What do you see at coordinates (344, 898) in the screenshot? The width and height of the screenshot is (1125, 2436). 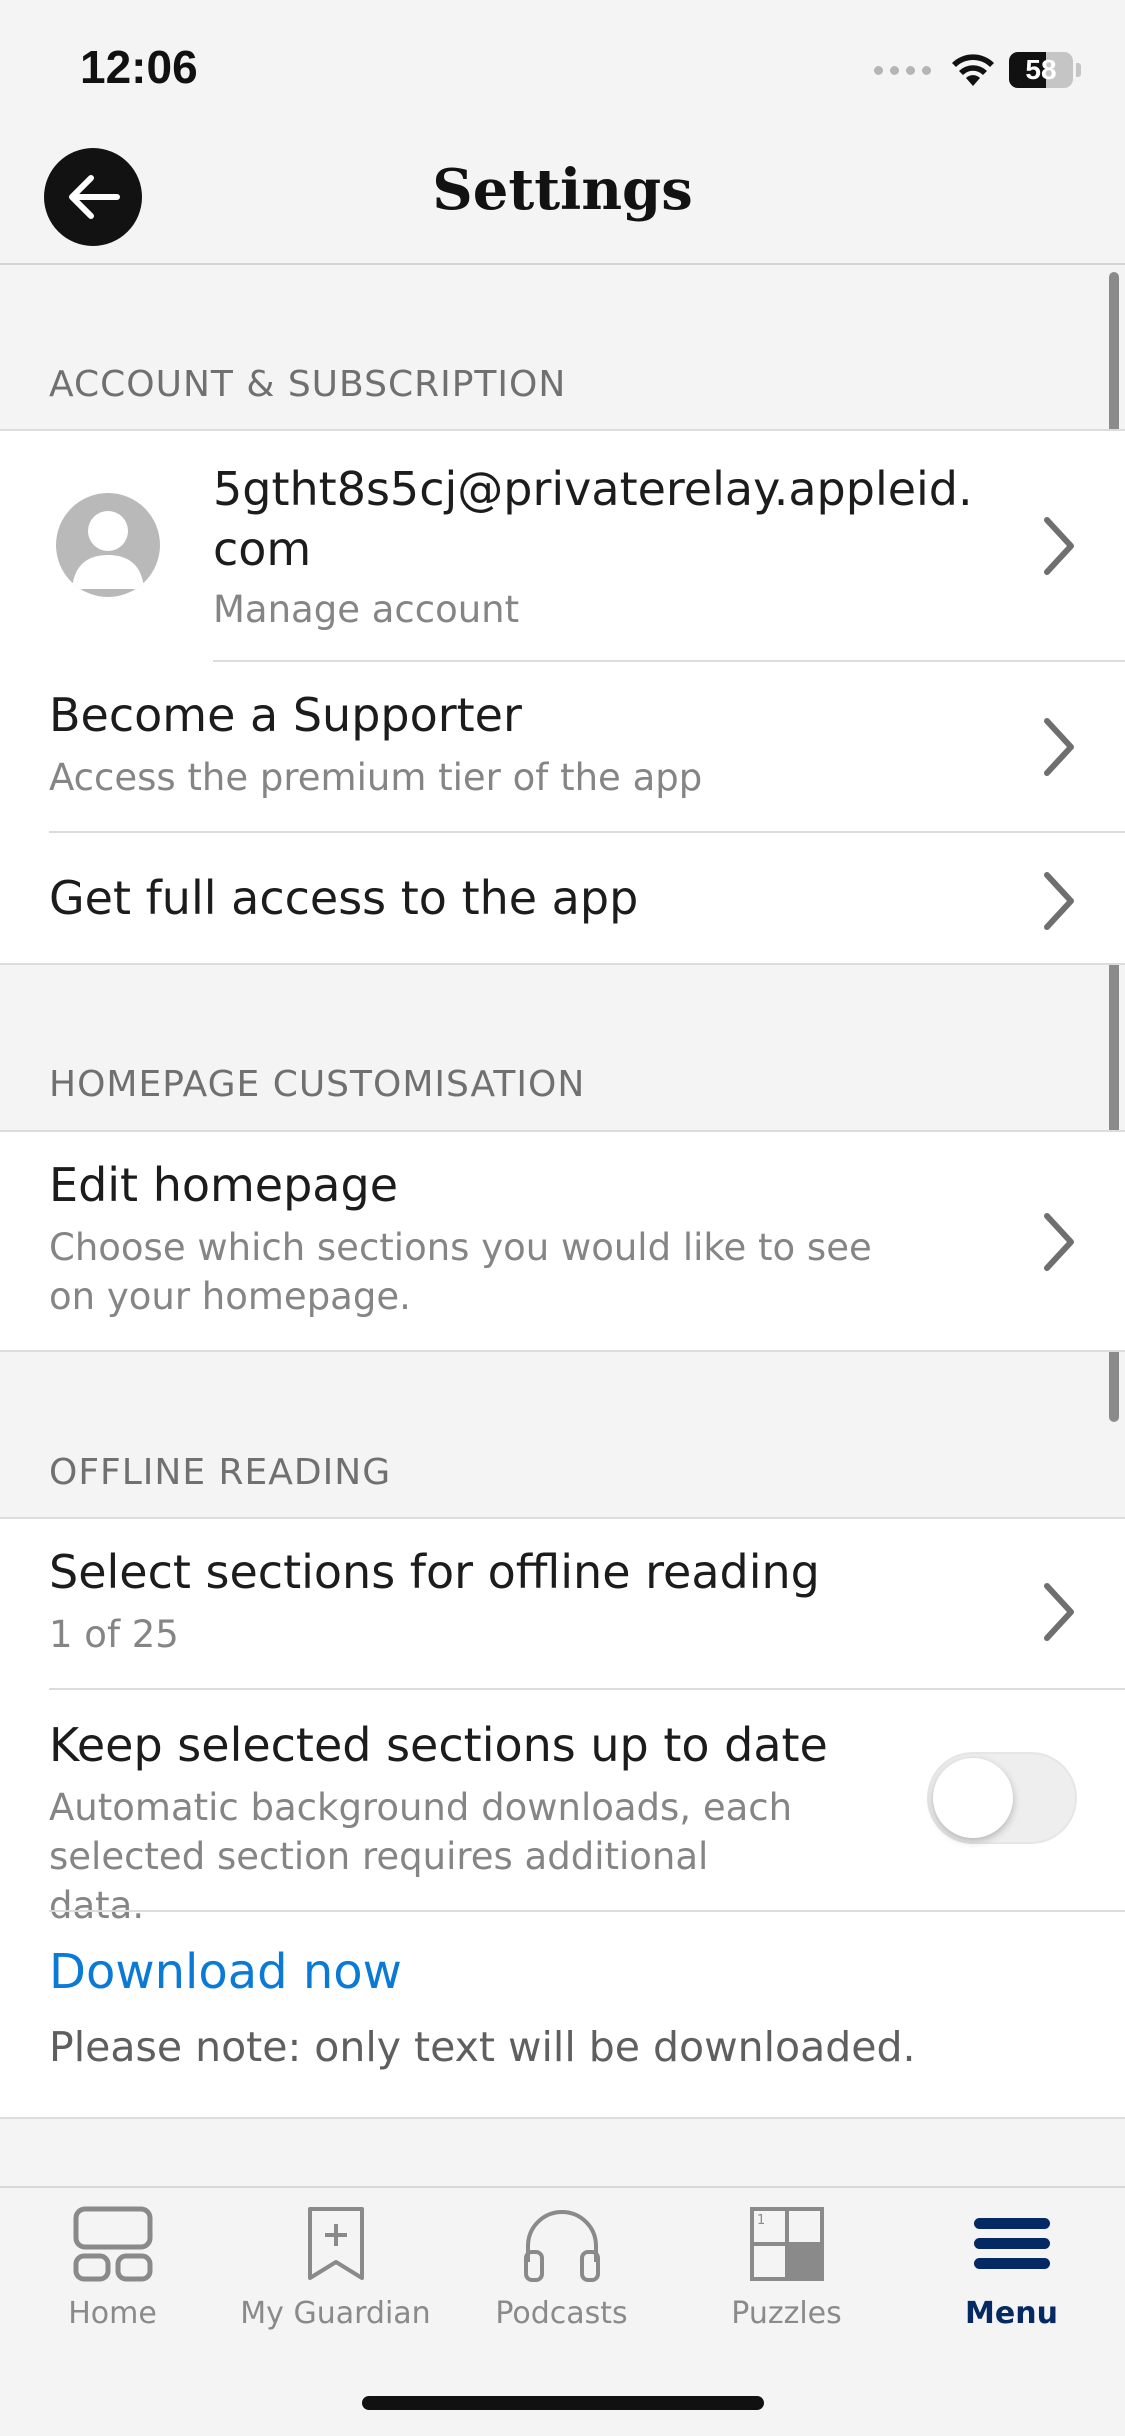 I see `full-access-title: Get full access to the app` at bounding box center [344, 898].